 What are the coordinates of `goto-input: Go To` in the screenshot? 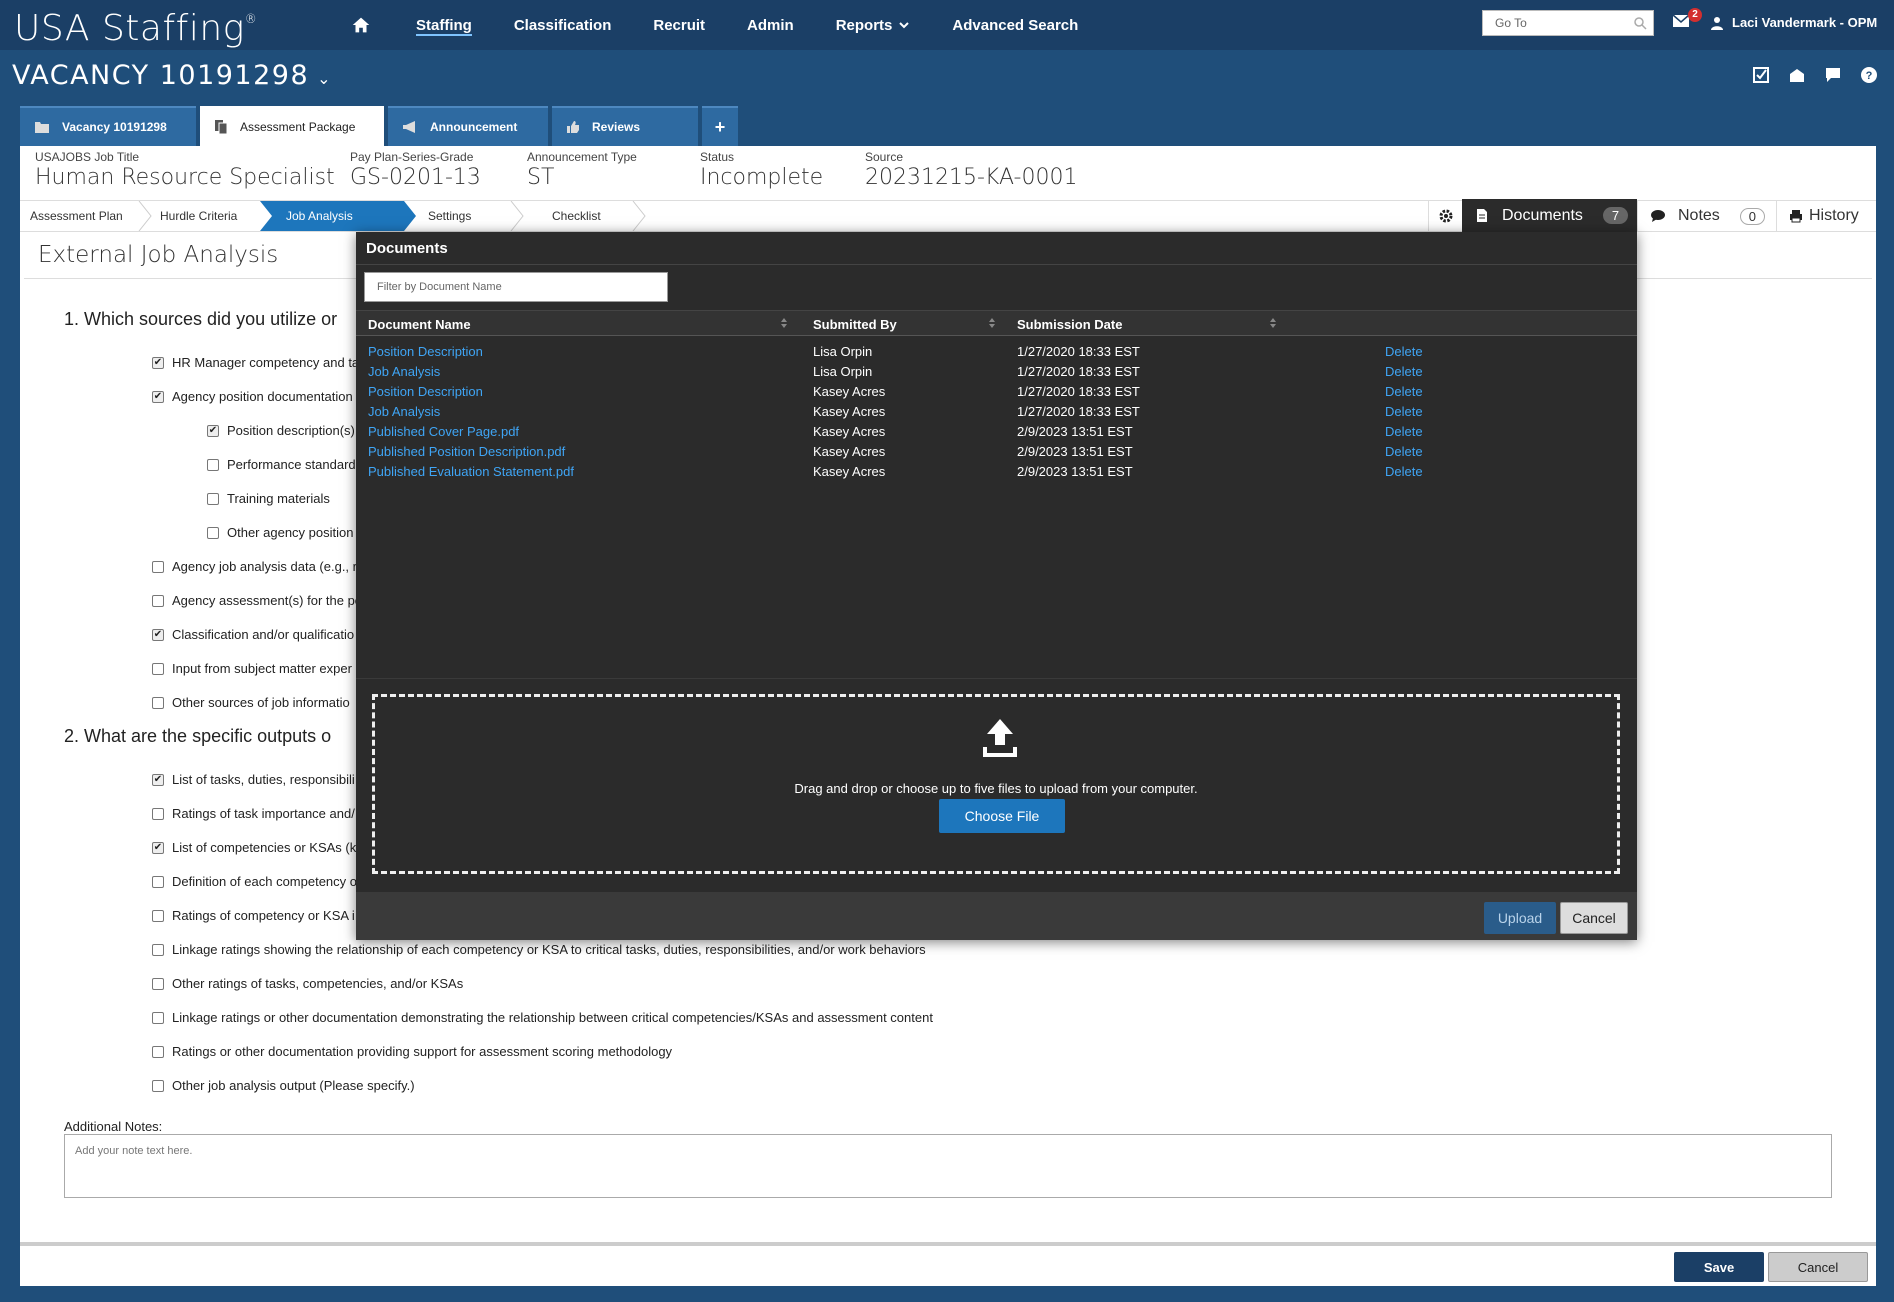 It's located at (1568, 23).